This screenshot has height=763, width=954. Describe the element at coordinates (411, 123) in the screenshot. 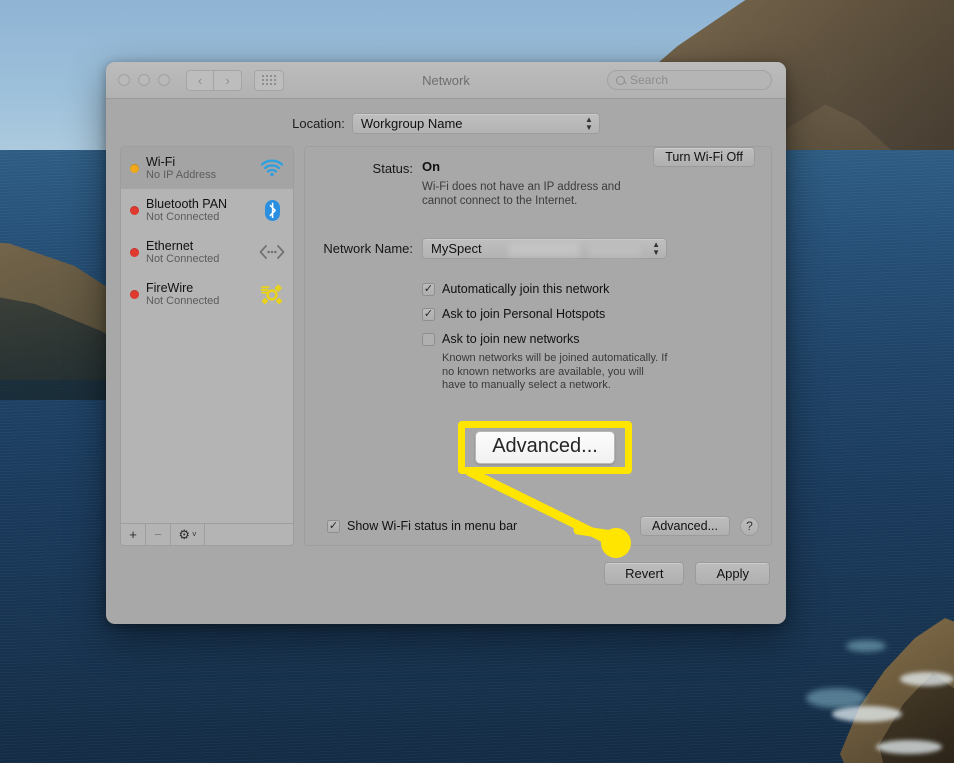

I see `location-value: Workgroup Name` at that location.